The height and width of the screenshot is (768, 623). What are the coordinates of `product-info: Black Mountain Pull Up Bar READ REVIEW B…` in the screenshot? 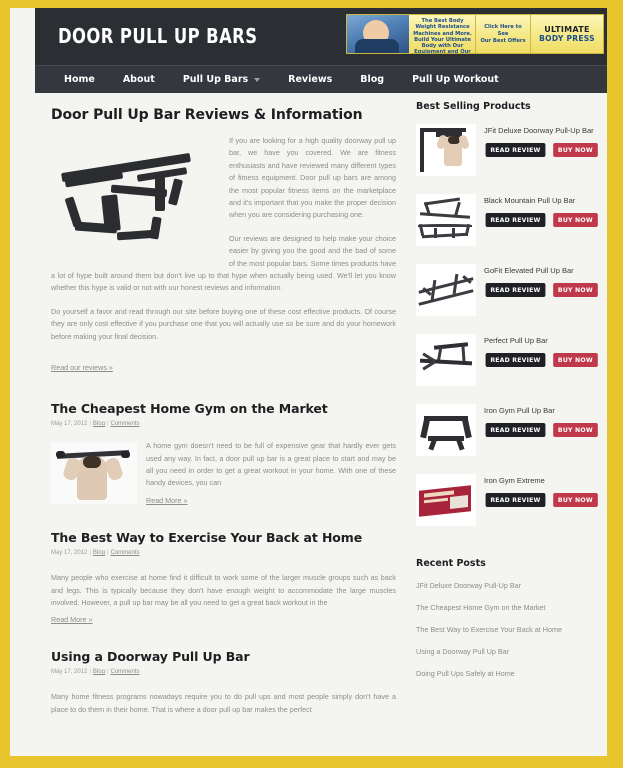 It's located at (542, 210).